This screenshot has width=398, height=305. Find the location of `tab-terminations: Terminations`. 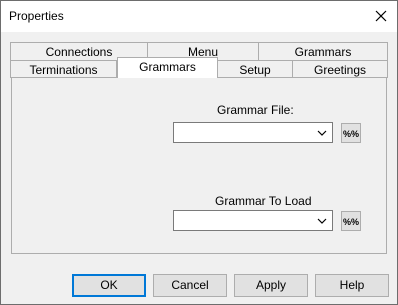

tab-terminations: Terminations is located at coordinates (63, 69).